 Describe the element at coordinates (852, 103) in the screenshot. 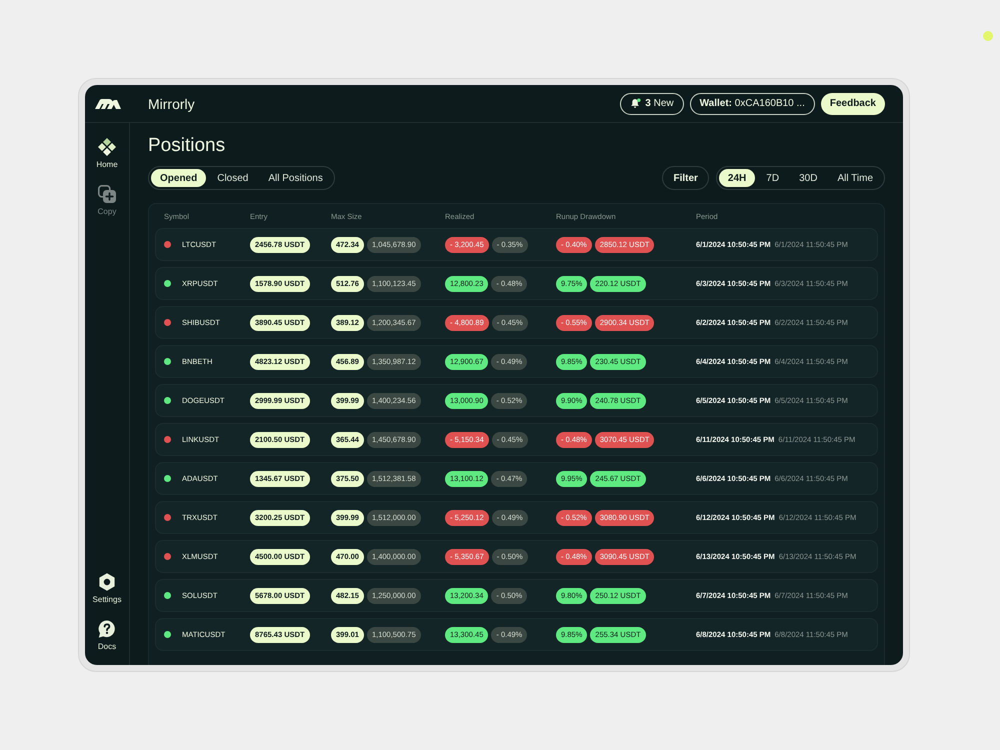

I see `feedback-button: Feedback` at that location.